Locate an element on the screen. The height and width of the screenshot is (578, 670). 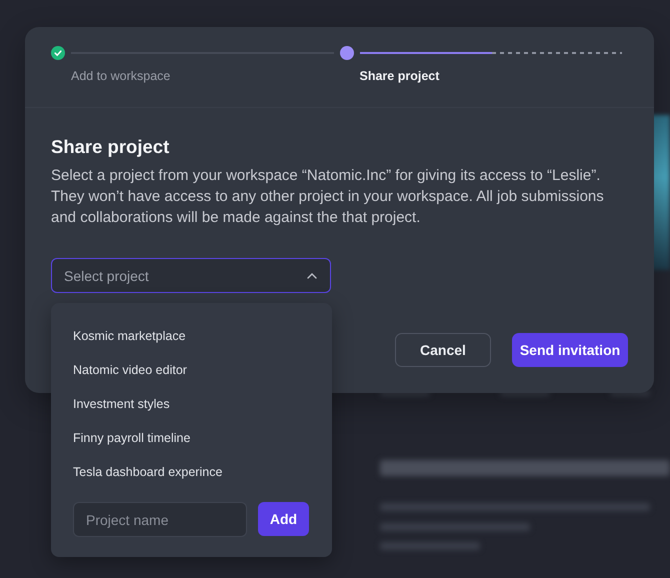
step-label: Add to workspace is located at coordinates (121, 76).